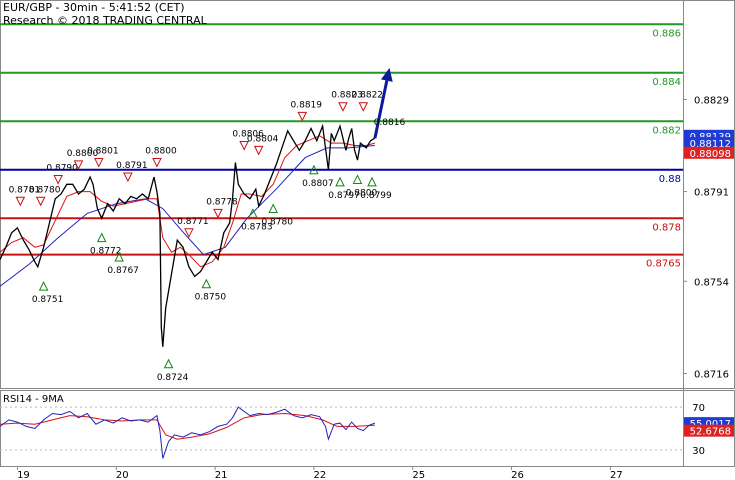 The image size is (735, 480). I want to click on date-tick-label: 20, so click(122, 475).